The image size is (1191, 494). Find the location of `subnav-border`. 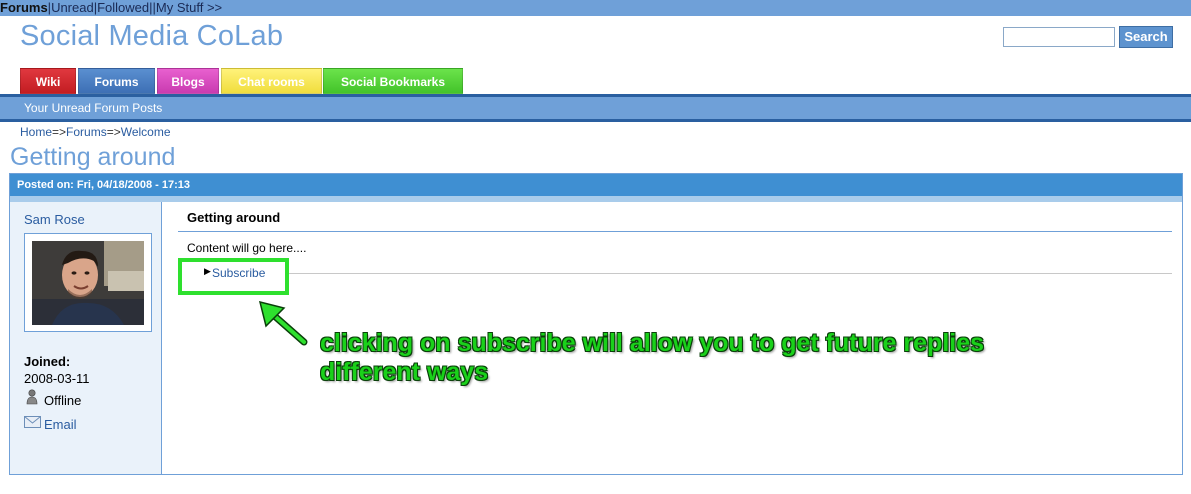

subnav-border is located at coordinates (595, 120).